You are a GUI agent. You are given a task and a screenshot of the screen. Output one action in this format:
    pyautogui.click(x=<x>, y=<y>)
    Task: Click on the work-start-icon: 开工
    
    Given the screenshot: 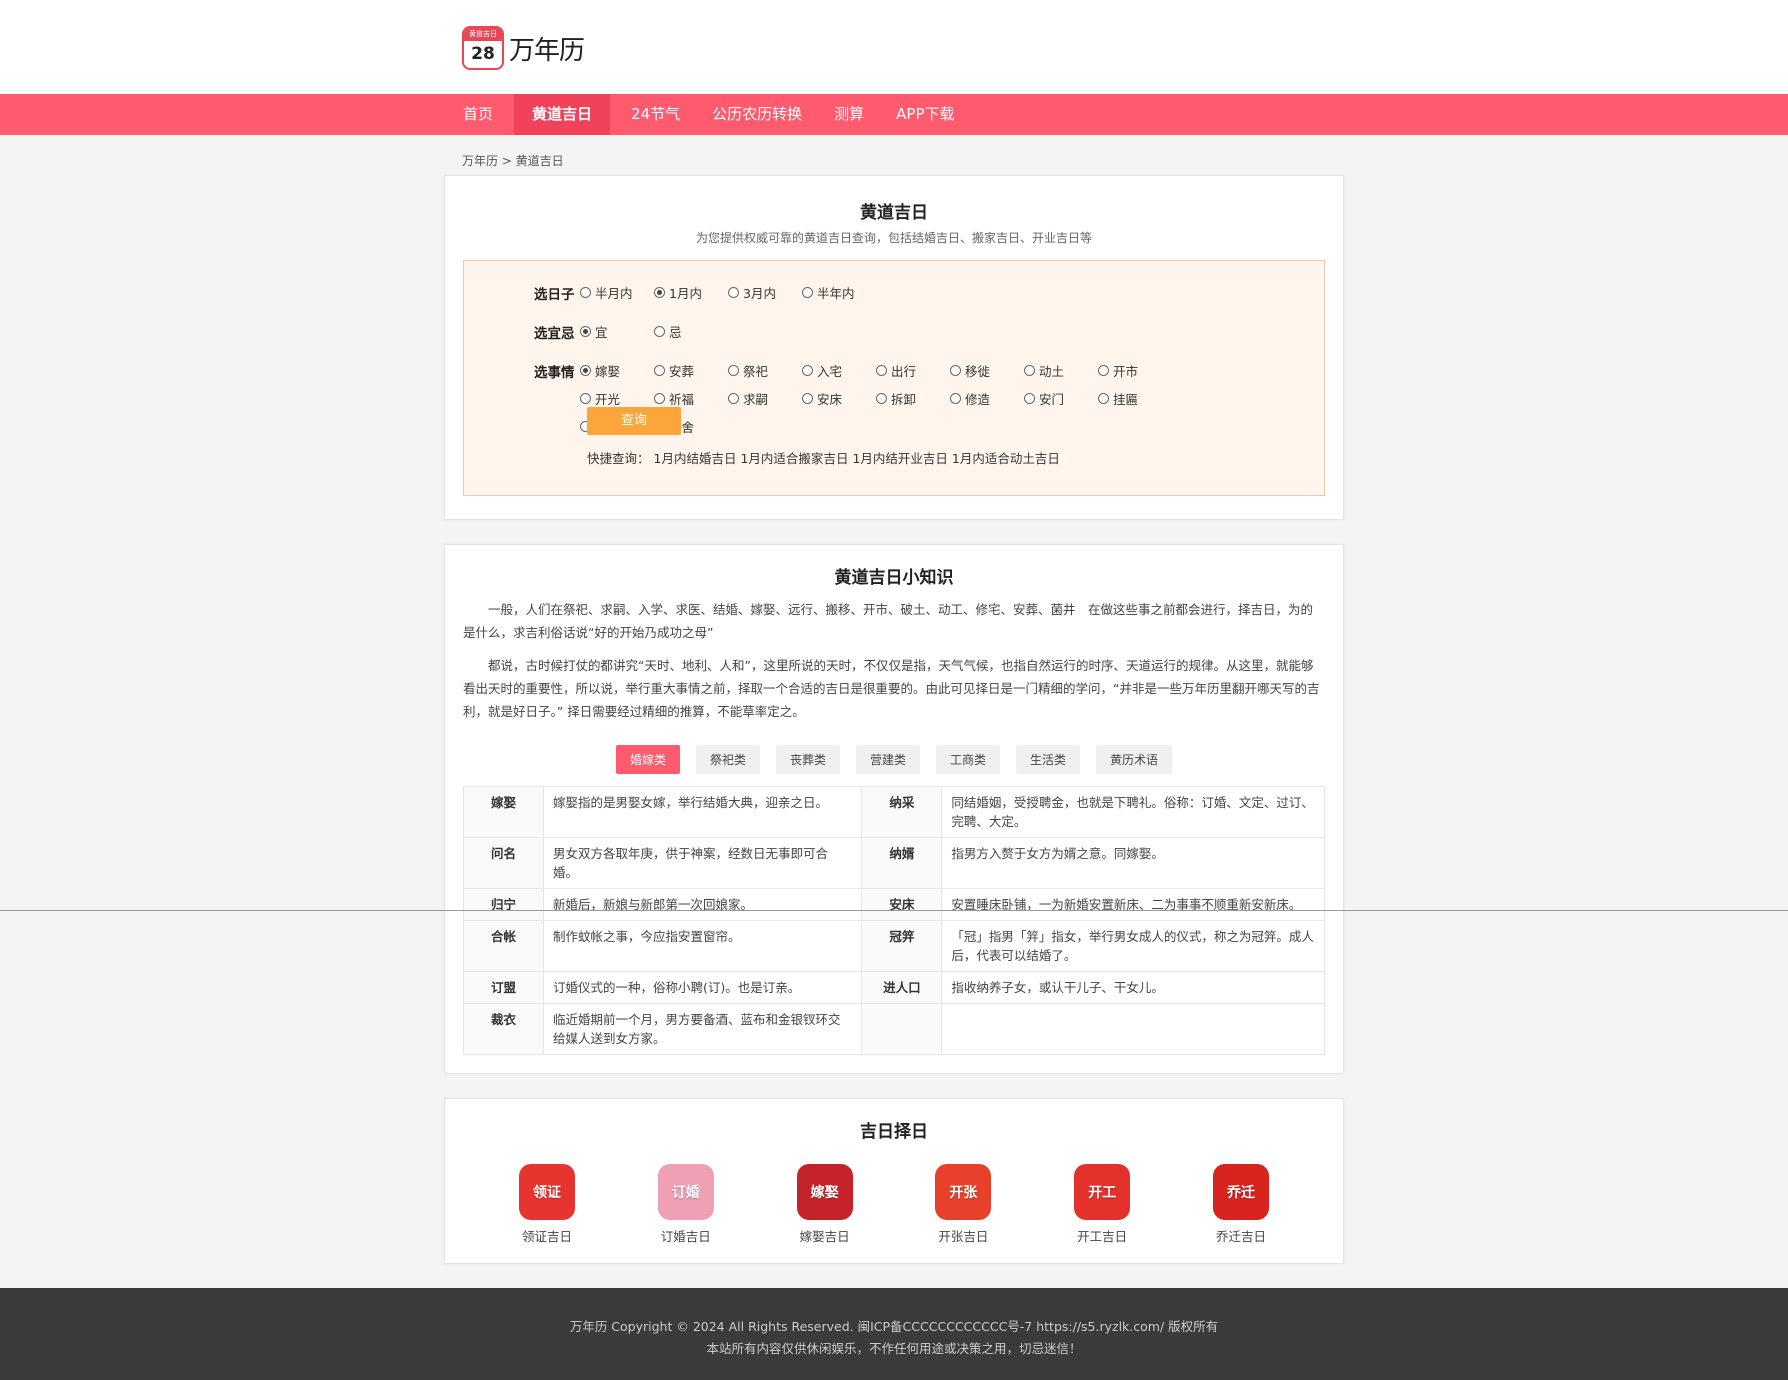 What is the action you would take?
    pyautogui.click(x=1102, y=1192)
    